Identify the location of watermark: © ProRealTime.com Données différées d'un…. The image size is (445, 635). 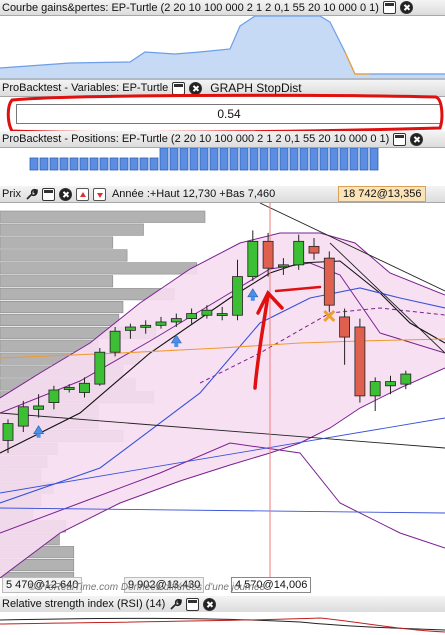
(147, 587).